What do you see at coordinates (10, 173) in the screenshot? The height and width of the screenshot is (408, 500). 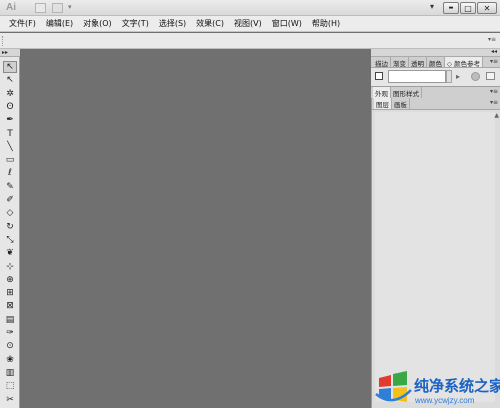 I see `paintbrush-tool-icon: ℓ` at bounding box center [10, 173].